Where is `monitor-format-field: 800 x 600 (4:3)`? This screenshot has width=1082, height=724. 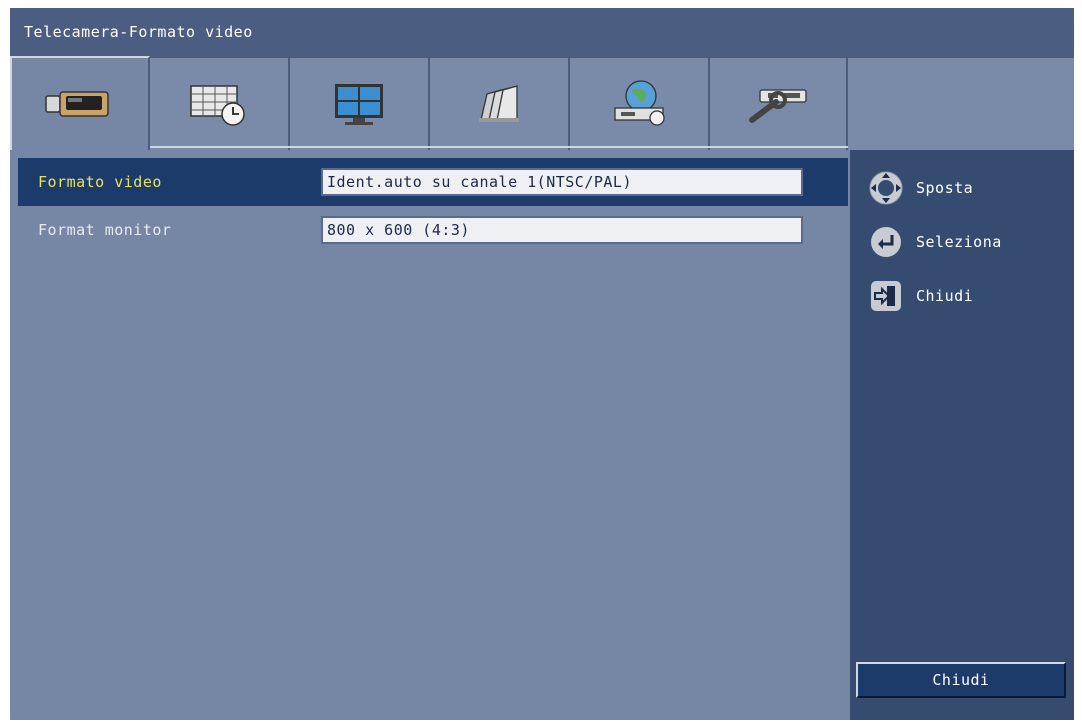
monitor-format-field: 800 x 600 (4:3) is located at coordinates (562, 230).